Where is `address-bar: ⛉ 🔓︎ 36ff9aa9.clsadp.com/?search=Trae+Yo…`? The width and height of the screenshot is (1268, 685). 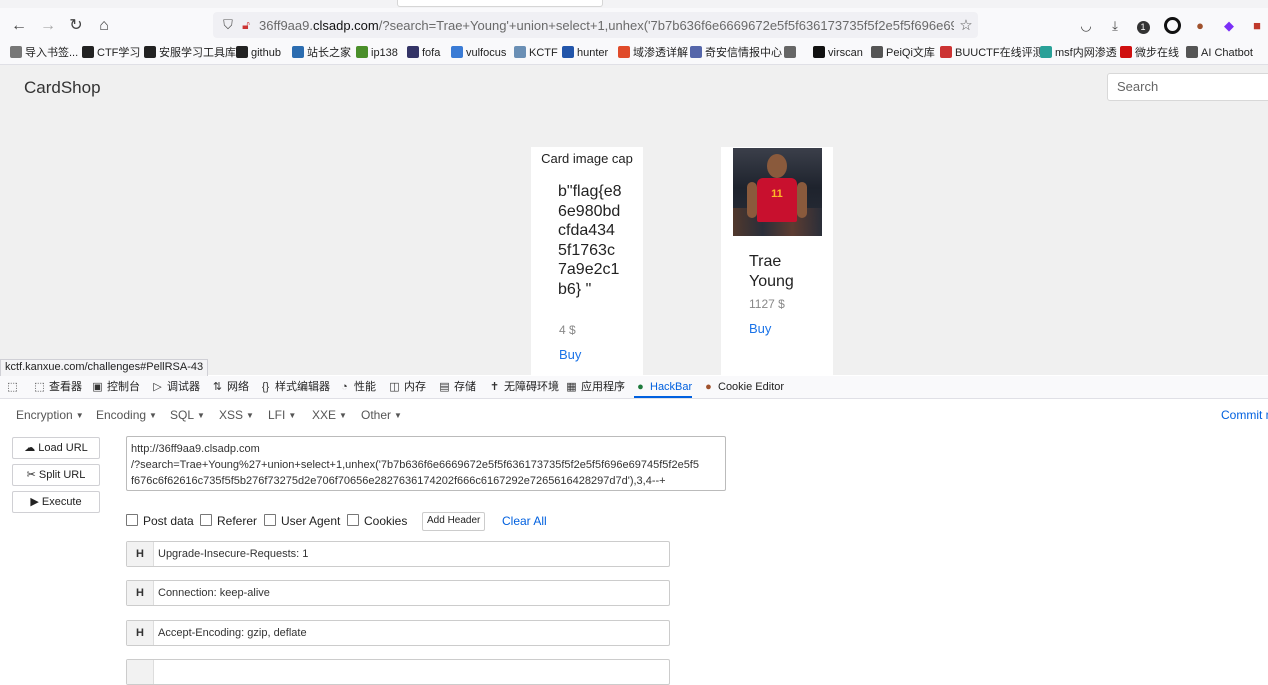
address-bar: ⛉ 🔓︎ 36ff9aa9.clsadp.com/?search=Trae+Yo… is located at coordinates (595, 25).